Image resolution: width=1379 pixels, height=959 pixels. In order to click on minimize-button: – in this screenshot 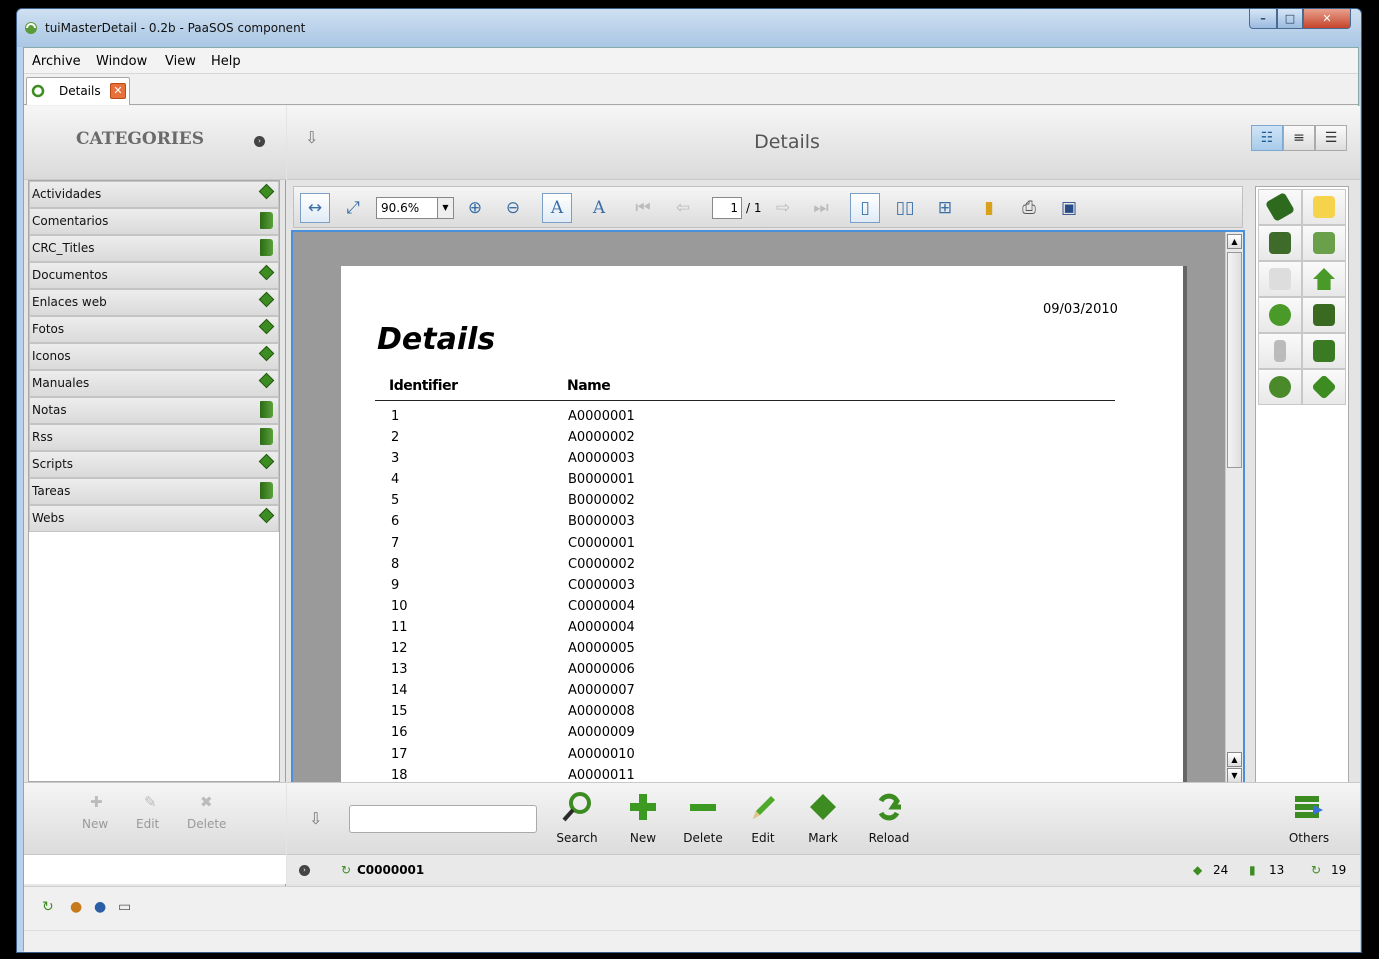, I will do `click(1263, 19)`.